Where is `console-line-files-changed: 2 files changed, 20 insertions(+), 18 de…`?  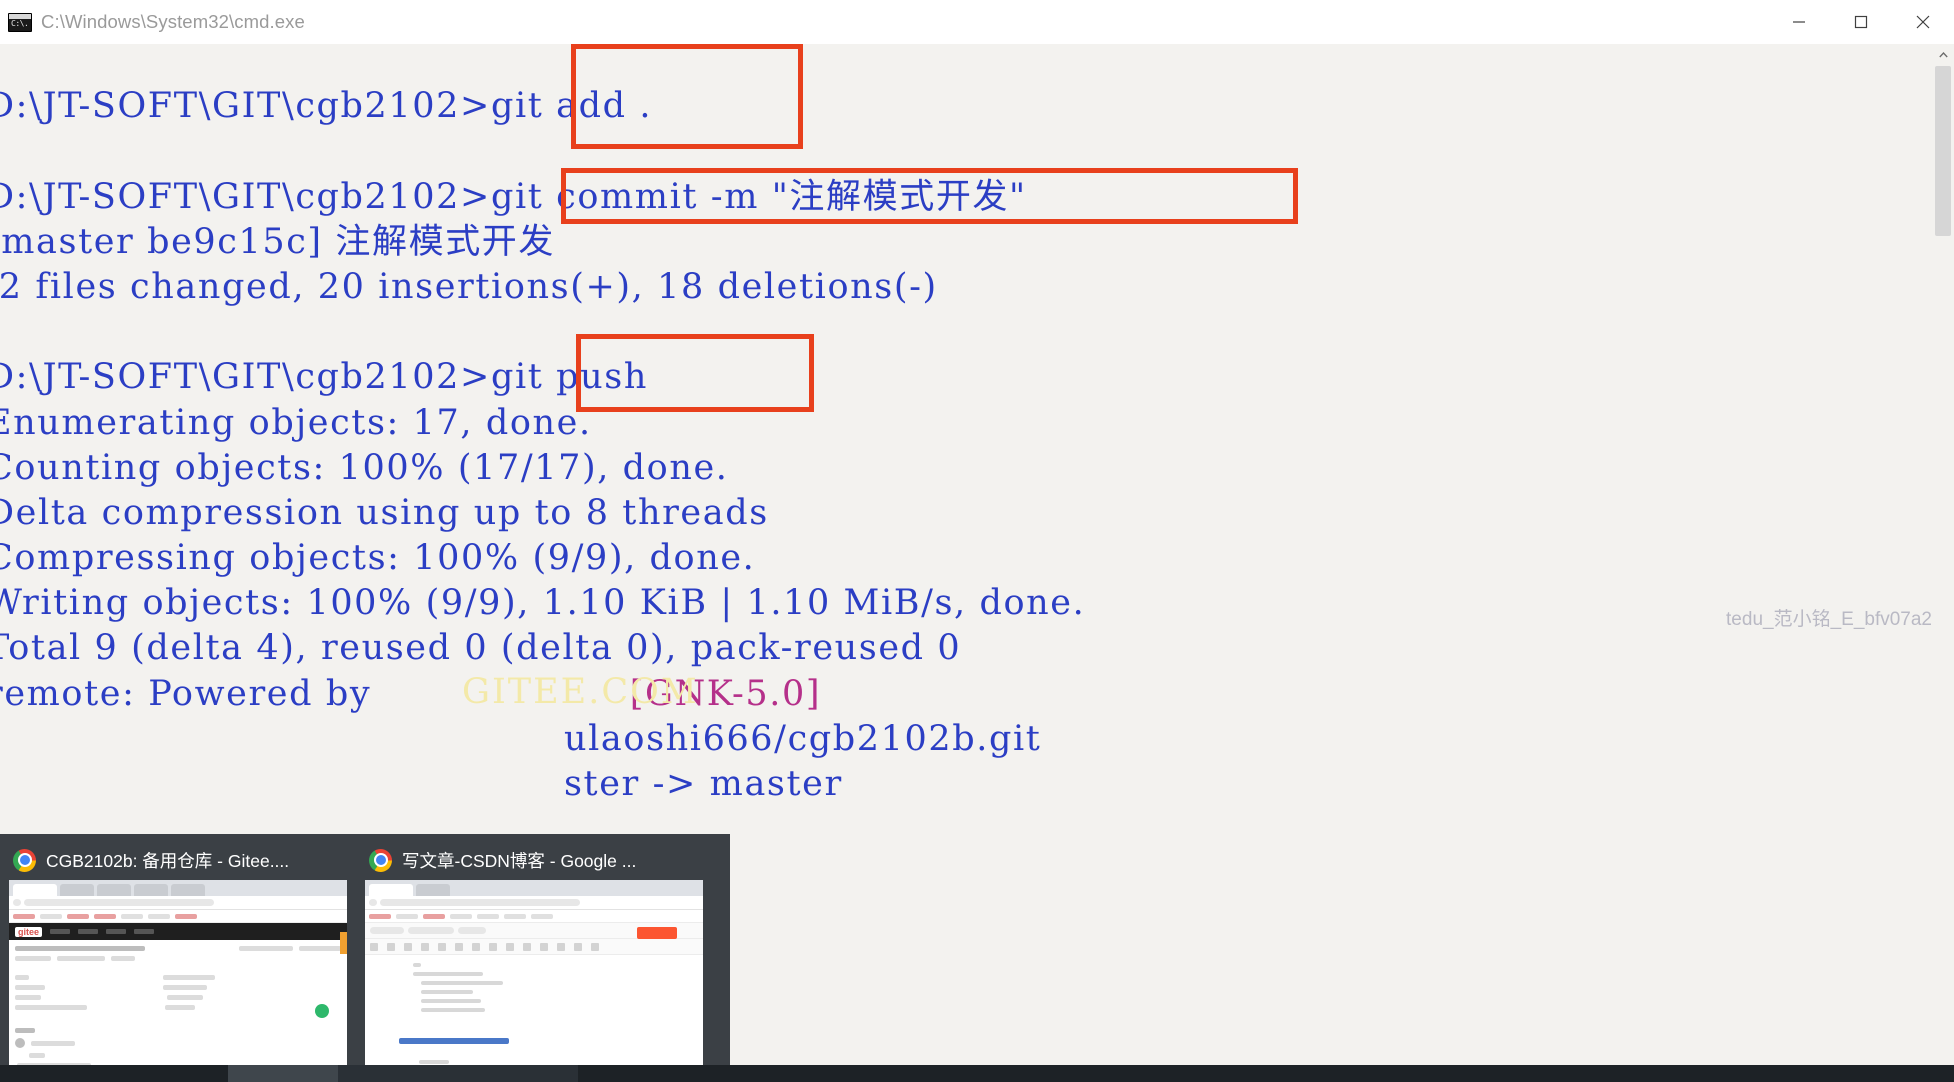
console-line-files-changed: 2 files changed, 20 insertions(+), 18 de… is located at coordinates (469, 286).